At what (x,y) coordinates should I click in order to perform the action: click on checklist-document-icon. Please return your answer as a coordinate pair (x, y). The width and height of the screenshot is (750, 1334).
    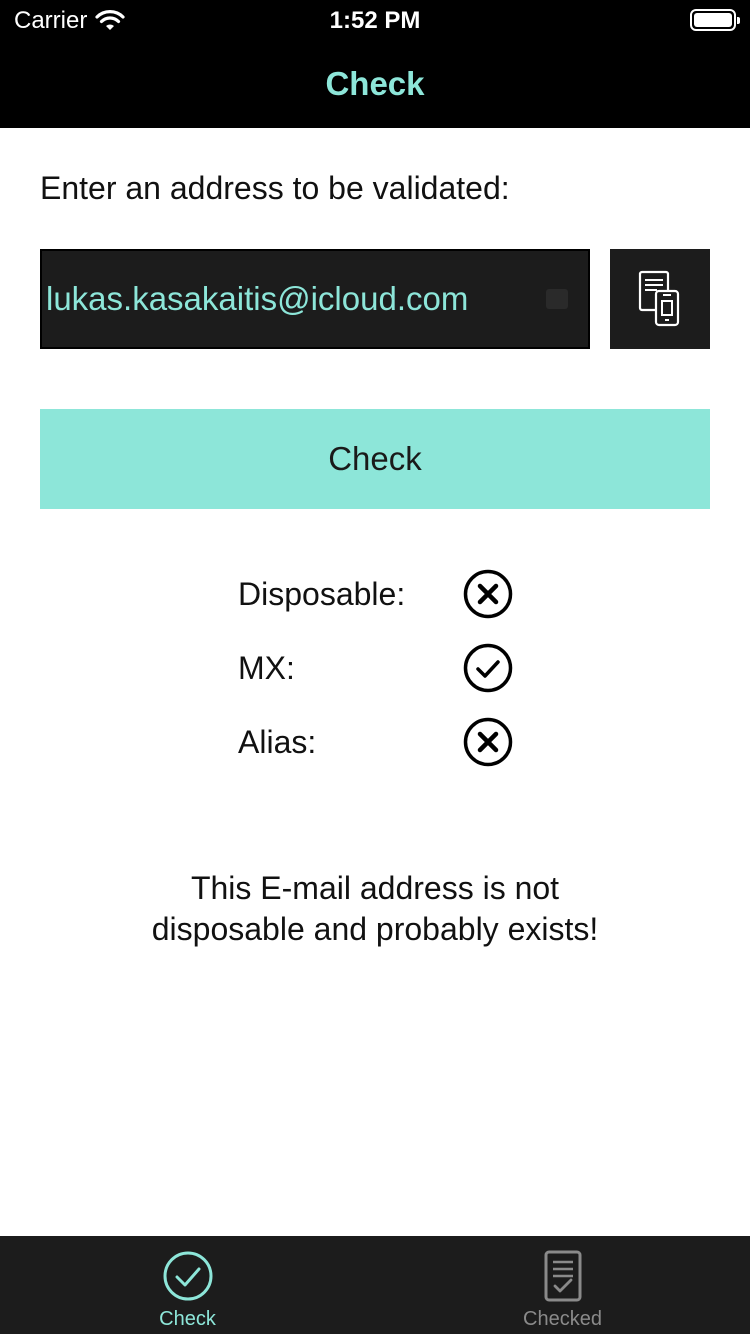
    Looking at the image, I should click on (562, 1276).